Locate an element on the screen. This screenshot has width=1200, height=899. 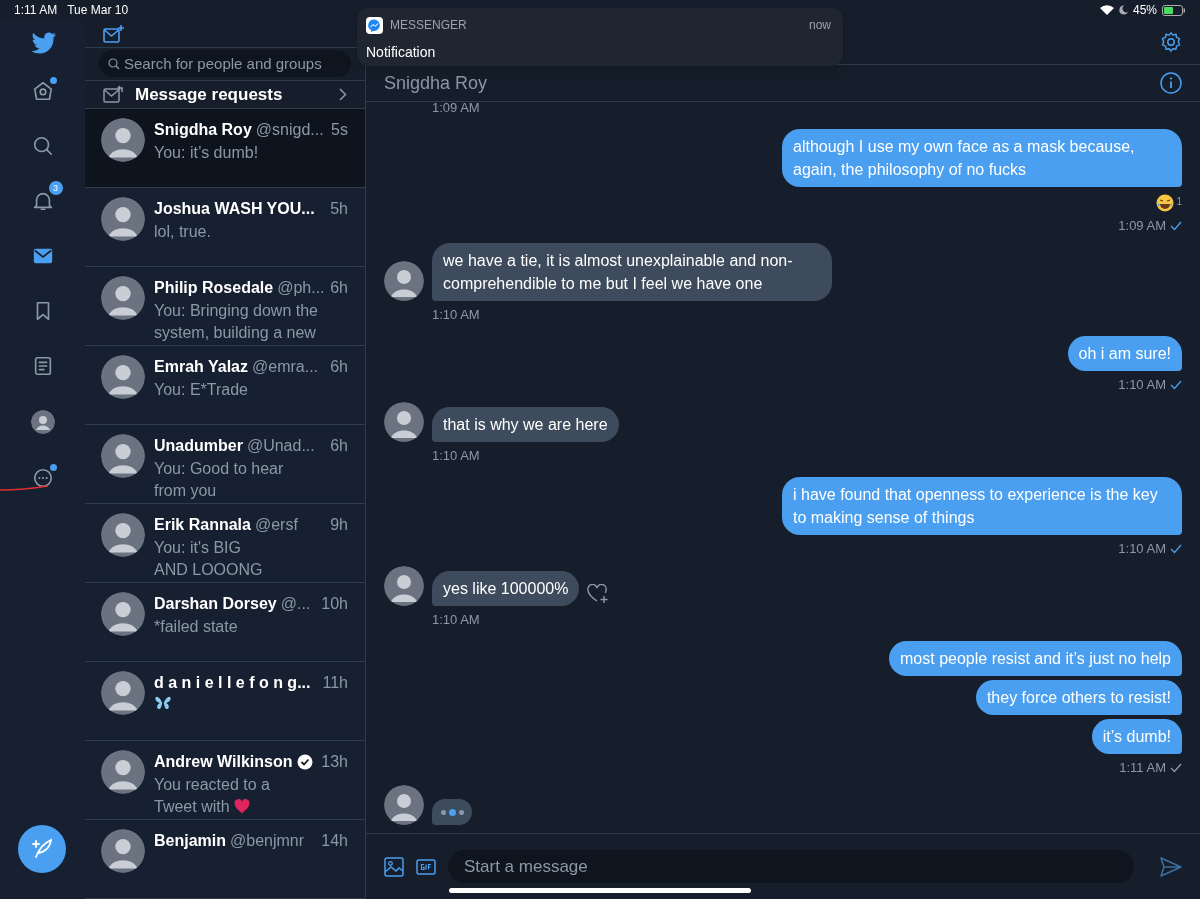
message-bubble: they force others to resist! is located at coordinates (1078, 697).